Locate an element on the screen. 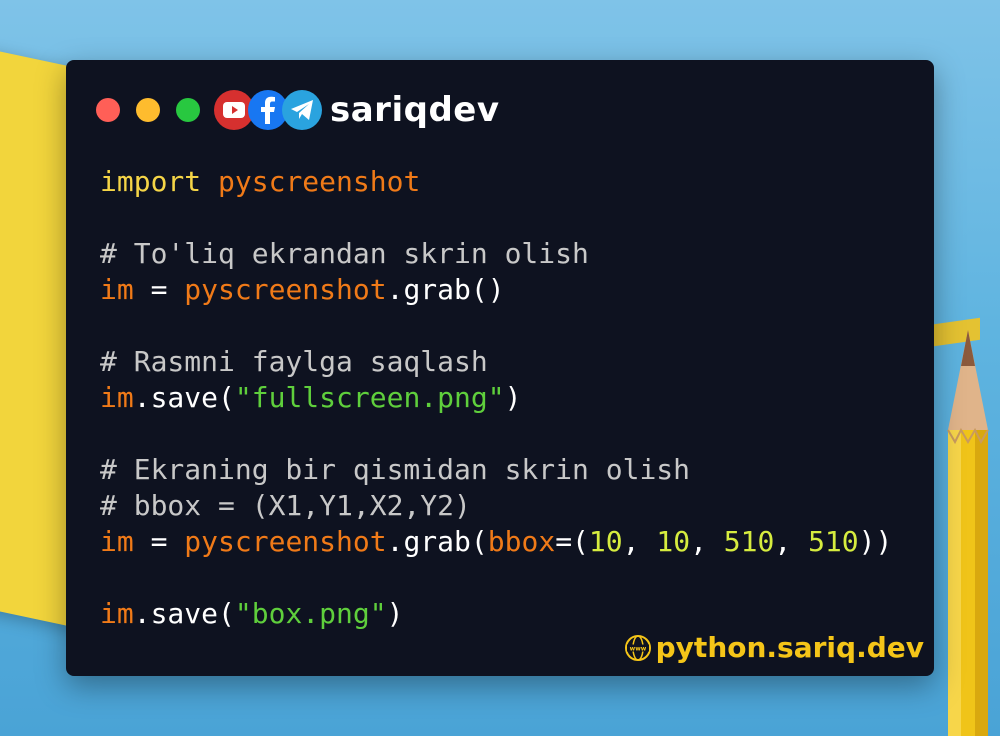 The width and height of the screenshot is (1000, 736). method-call: .grab( is located at coordinates (437, 541).